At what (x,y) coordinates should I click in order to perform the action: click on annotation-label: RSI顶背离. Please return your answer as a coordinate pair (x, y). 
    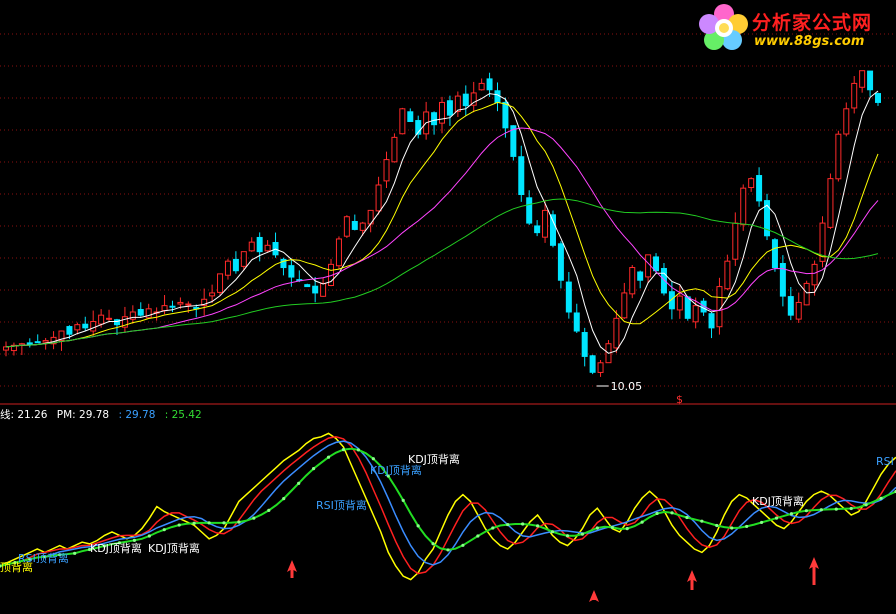
    Looking at the image, I should click on (341, 505).